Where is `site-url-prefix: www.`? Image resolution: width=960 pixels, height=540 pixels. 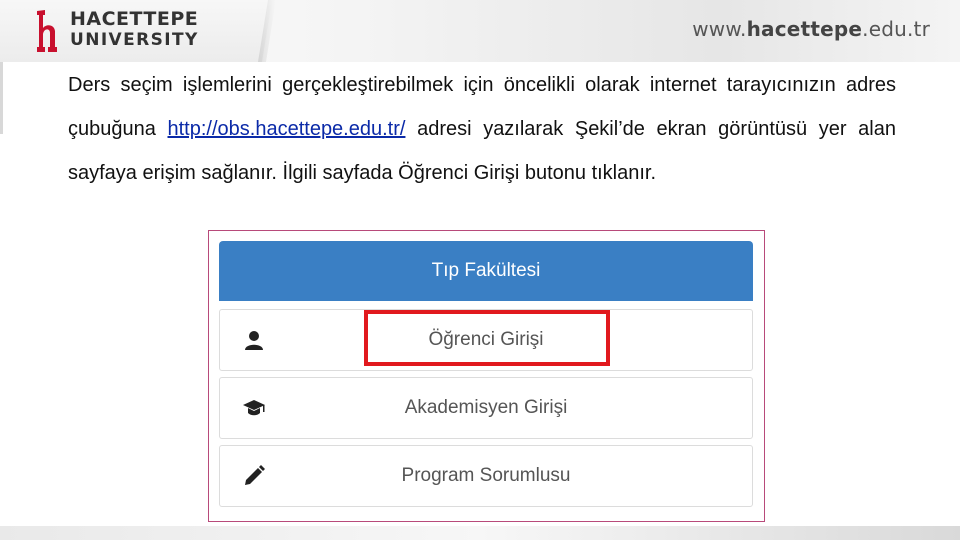 site-url-prefix: www. is located at coordinates (719, 29).